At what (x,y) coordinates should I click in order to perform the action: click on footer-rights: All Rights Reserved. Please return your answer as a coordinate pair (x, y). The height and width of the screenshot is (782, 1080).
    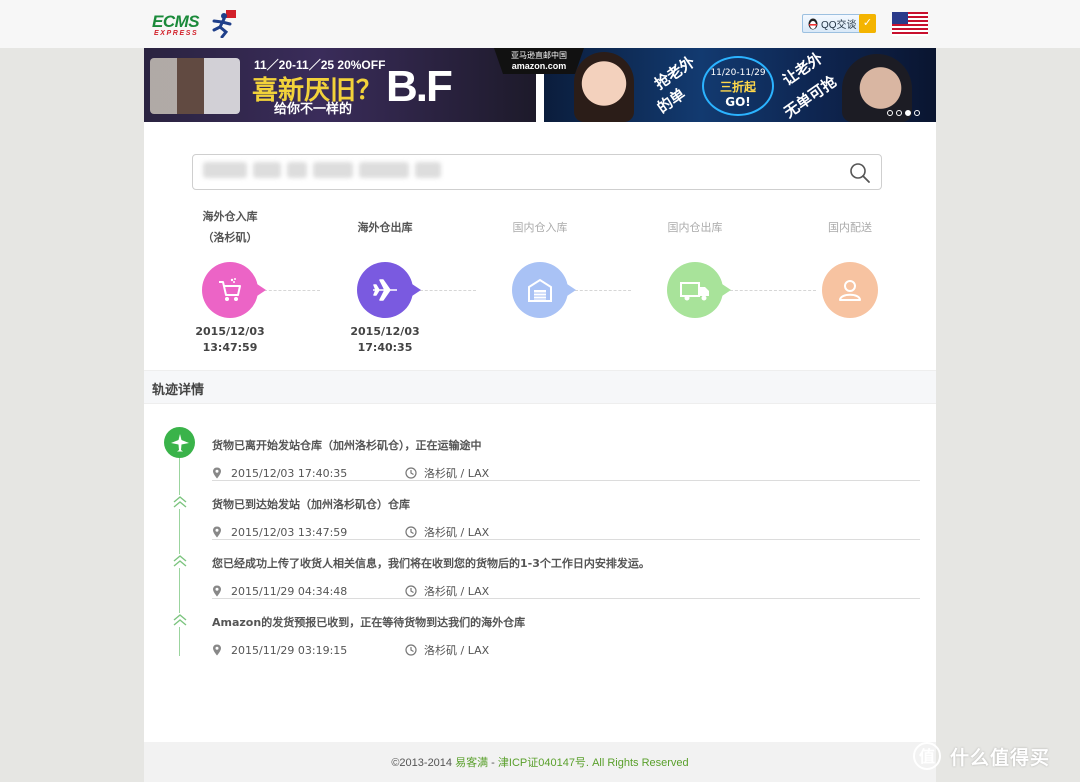
    Looking at the image, I should click on (640, 763).